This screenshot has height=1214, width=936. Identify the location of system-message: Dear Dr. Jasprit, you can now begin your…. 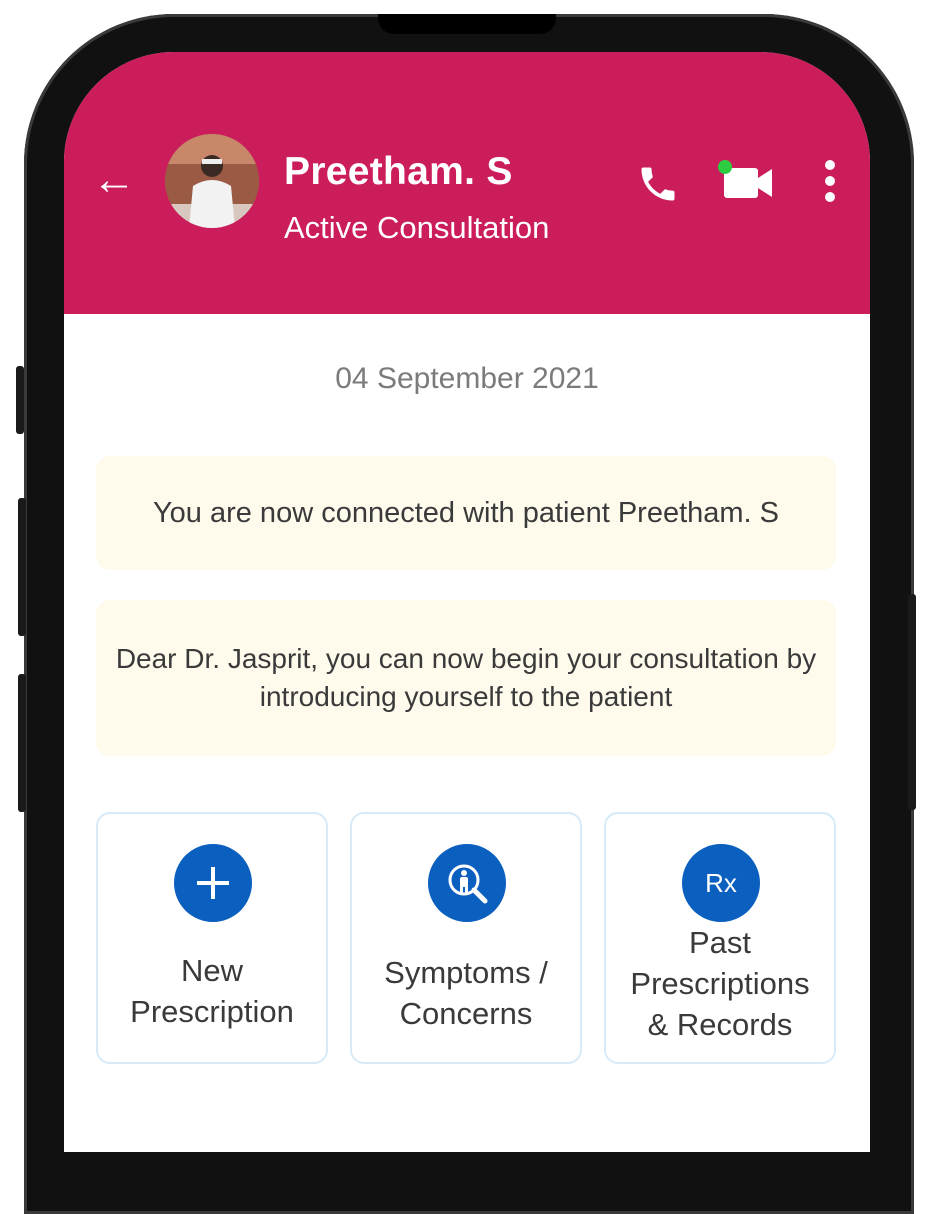
(466, 678).